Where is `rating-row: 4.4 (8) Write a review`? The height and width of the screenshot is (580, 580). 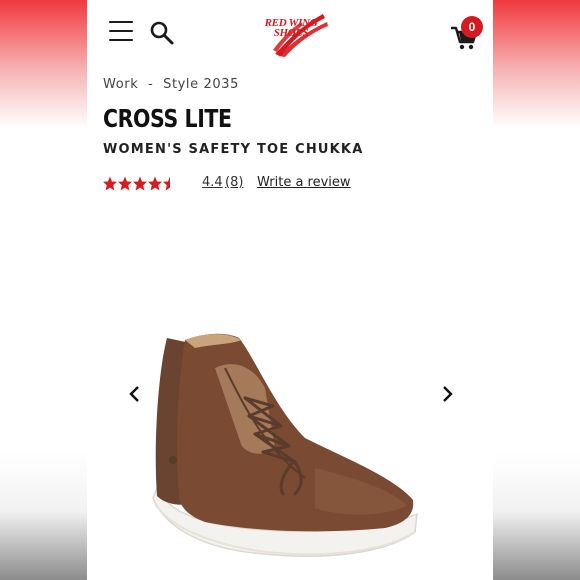 rating-row: 4.4 (8) Write a review is located at coordinates (293, 184).